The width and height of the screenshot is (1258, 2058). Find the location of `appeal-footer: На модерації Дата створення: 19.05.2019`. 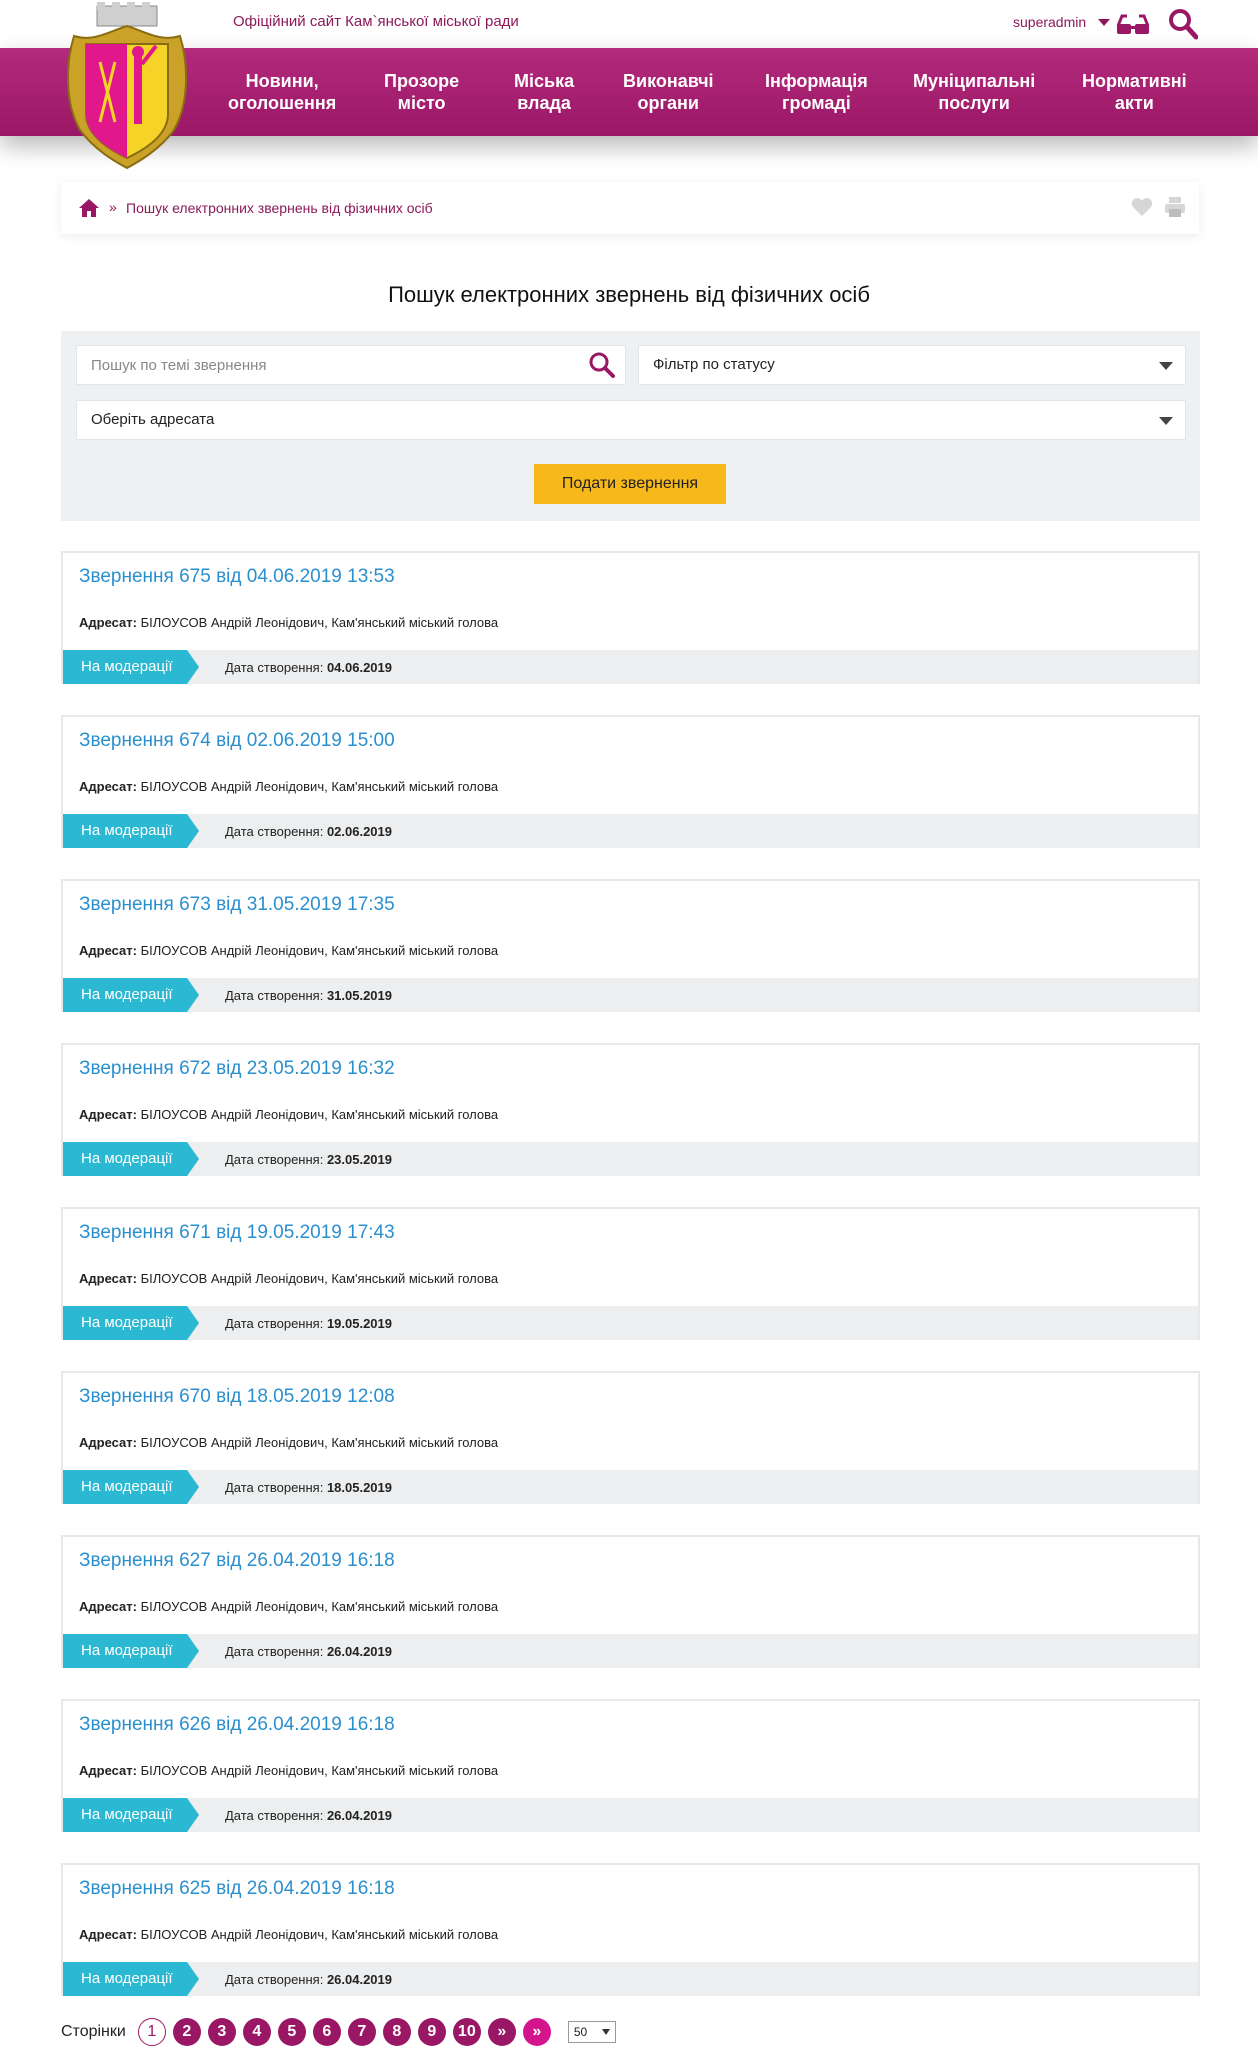

appeal-footer: На модерації Дата створення: 19.05.2019 is located at coordinates (630, 1323).